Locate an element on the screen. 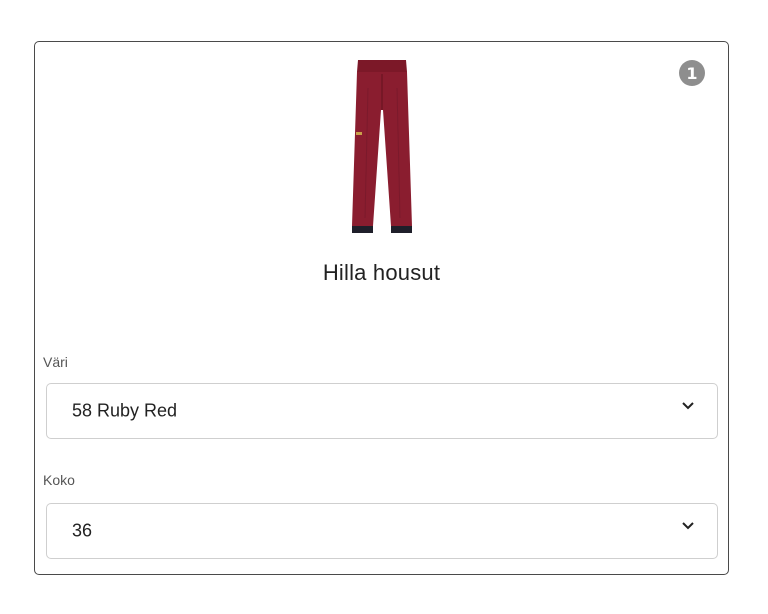  size-label: Koko is located at coordinates (59, 480).